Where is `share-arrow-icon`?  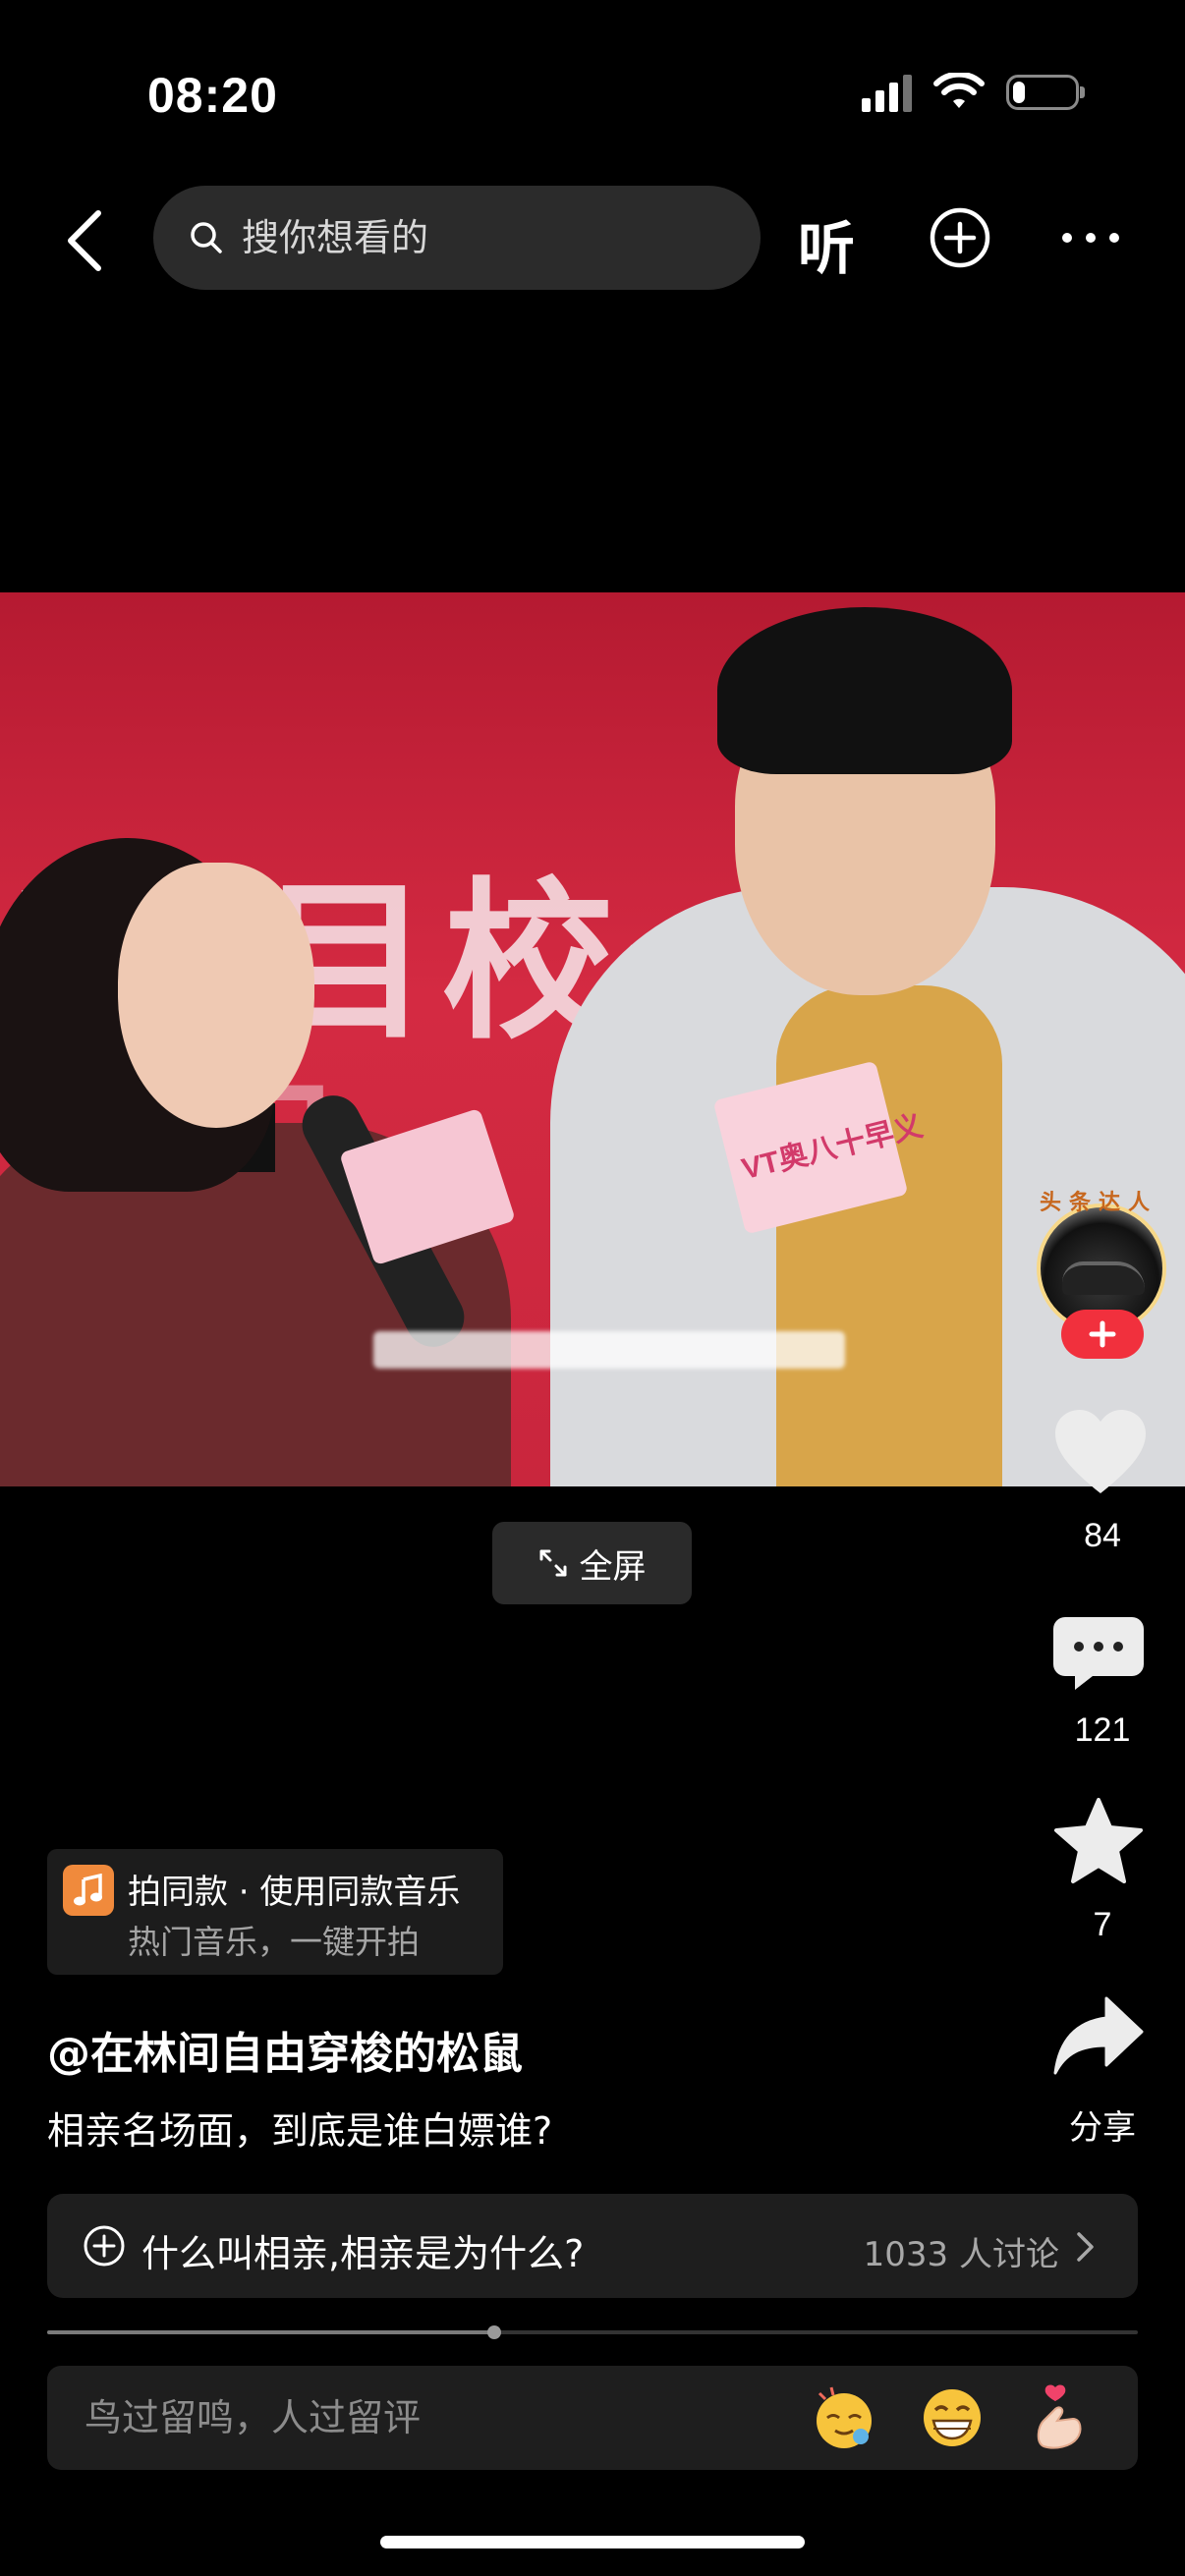
share-arrow-icon is located at coordinates (1099, 2035).